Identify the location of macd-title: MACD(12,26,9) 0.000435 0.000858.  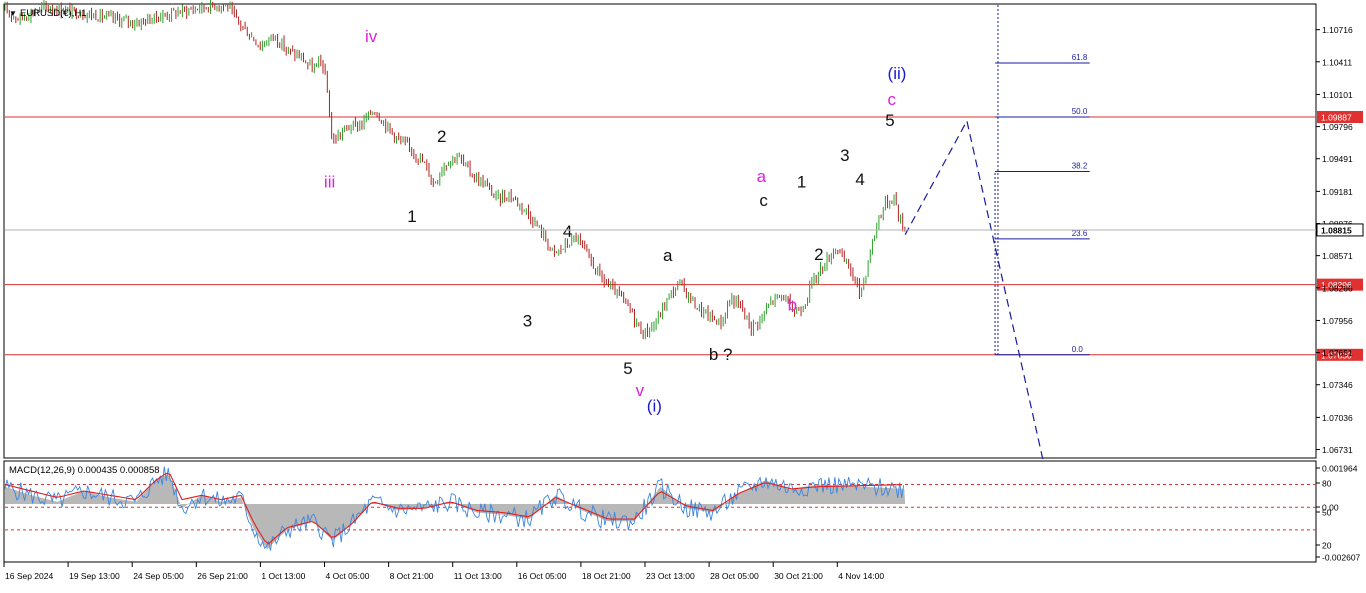
(84, 470).